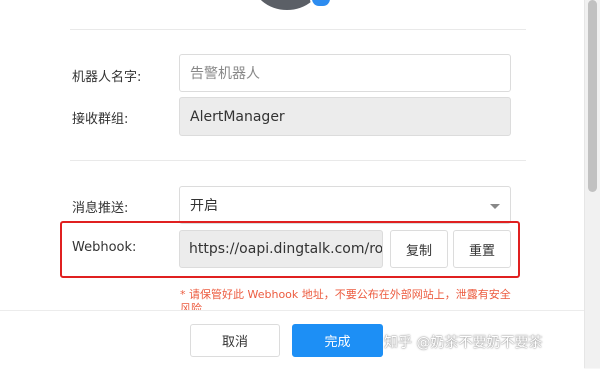 This screenshot has width=600, height=369. Describe the element at coordinates (495, 206) in the screenshot. I see `chevron-down-icon` at that location.